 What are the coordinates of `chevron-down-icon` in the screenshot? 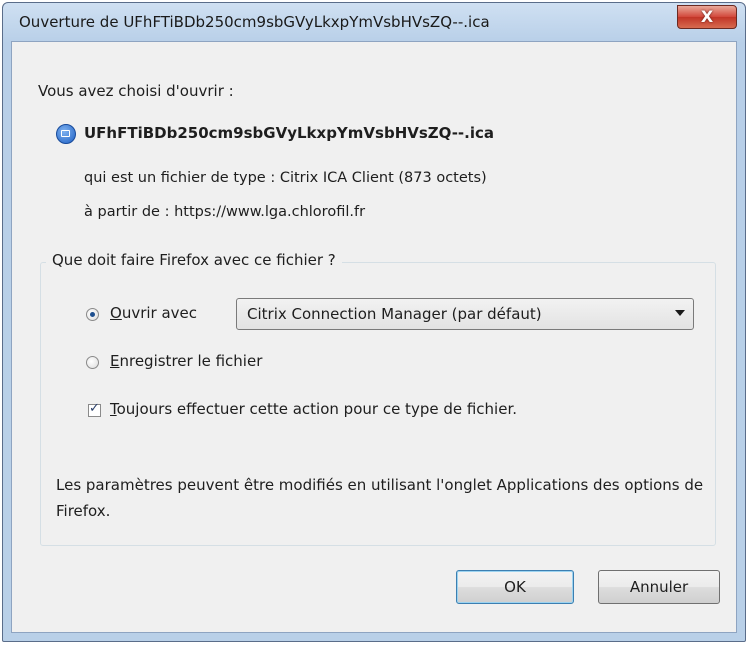 It's located at (680, 313).